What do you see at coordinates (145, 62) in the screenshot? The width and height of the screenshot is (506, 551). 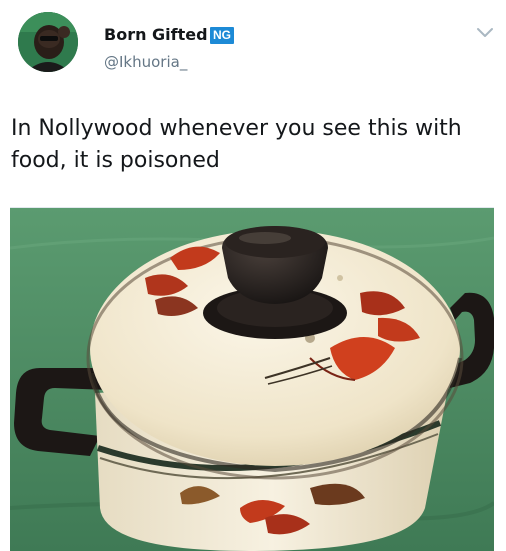 I see `author-handle: @Ikhuoria_` at bounding box center [145, 62].